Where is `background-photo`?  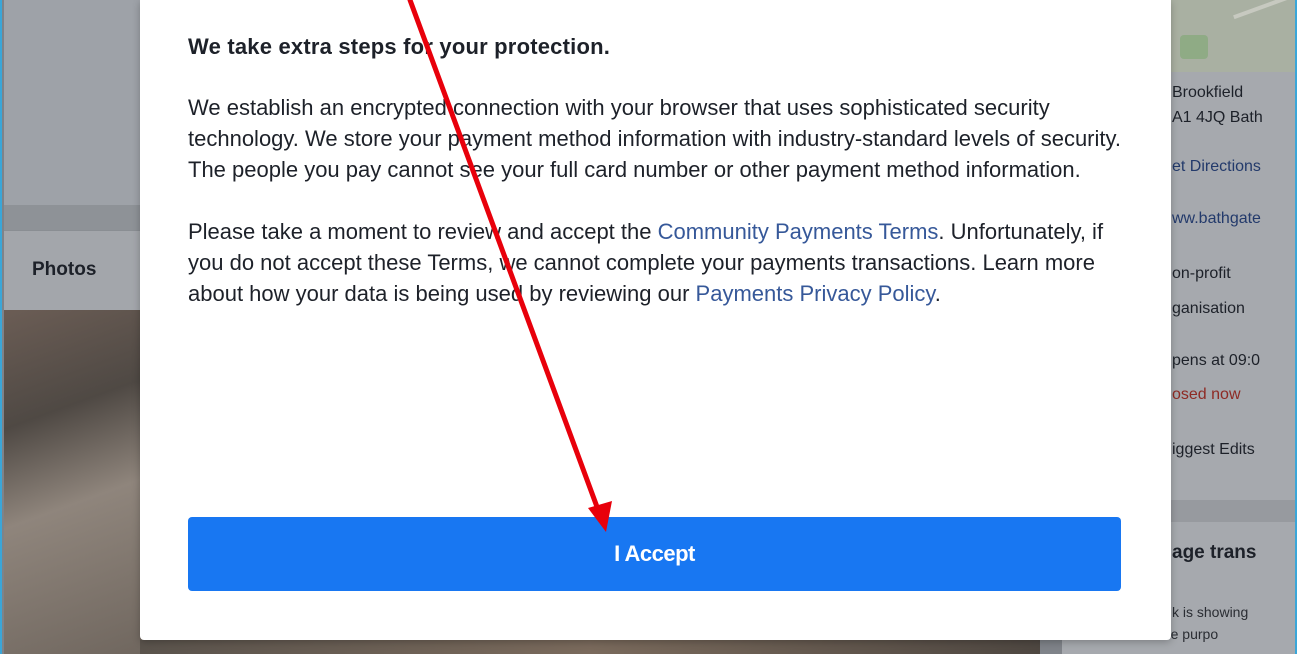
background-photo is located at coordinates (79, 482).